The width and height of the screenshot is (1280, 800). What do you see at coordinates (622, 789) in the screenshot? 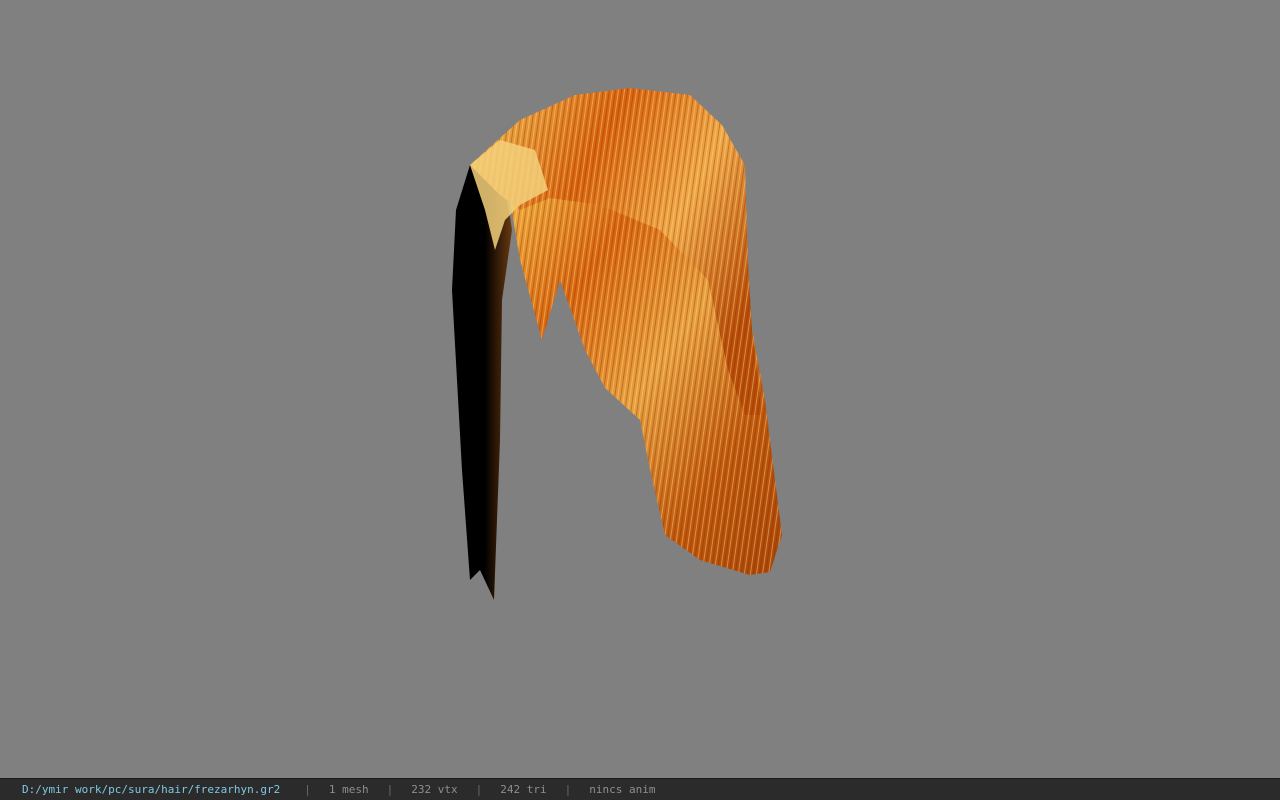
I see `animation-status: nincs anim` at bounding box center [622, 789].